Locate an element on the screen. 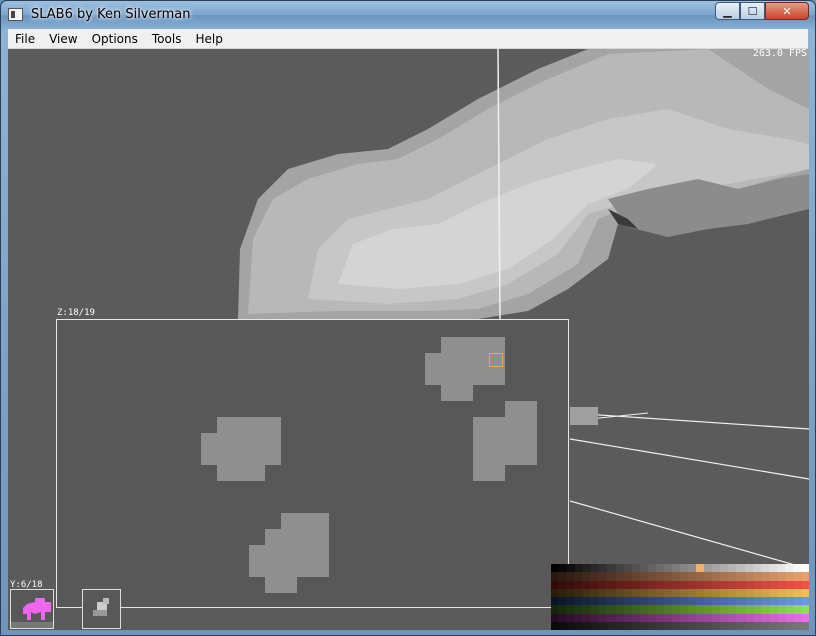  app-icon is located at coordinates (15, 14).